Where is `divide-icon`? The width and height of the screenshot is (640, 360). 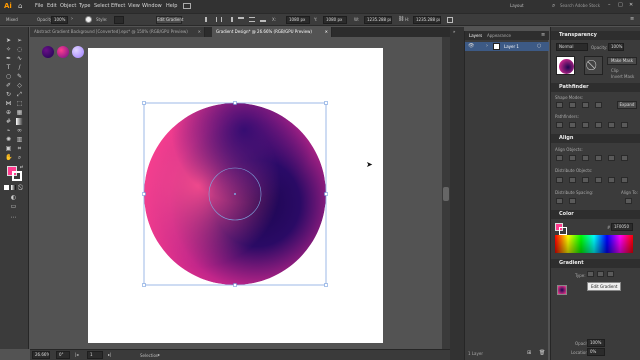 divide-icon is located at coordinates (559, 125).